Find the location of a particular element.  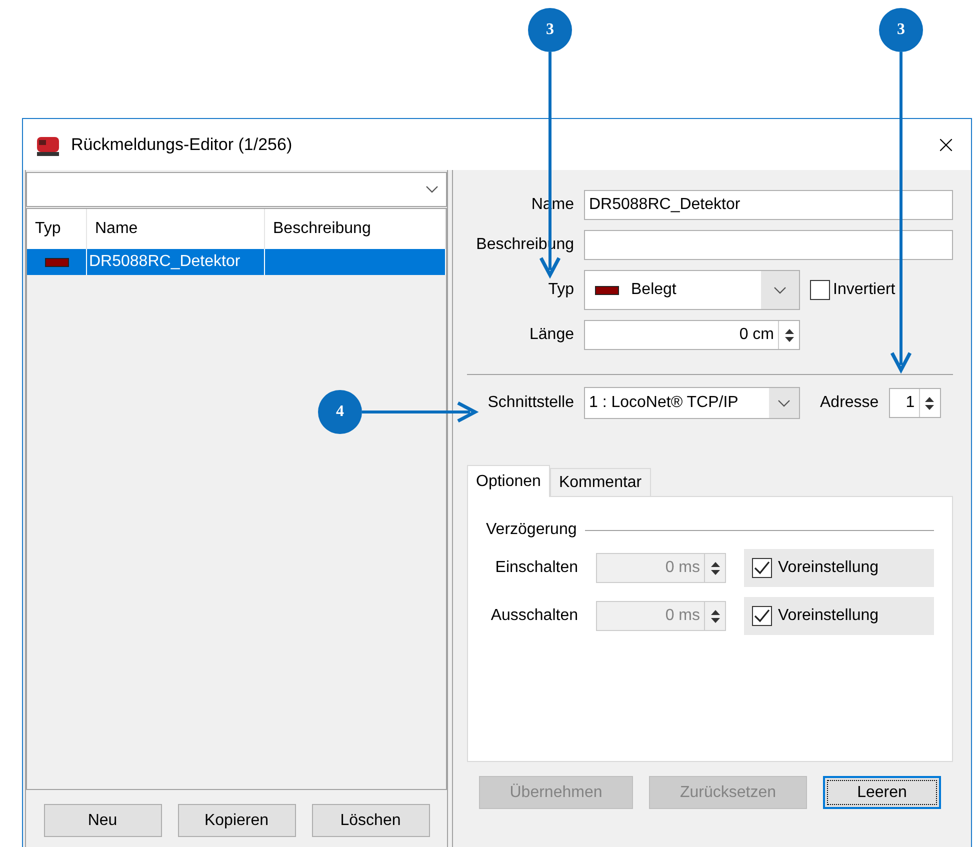

name-field: DR5088RC_Detektor is located at coordinates (768, 205).